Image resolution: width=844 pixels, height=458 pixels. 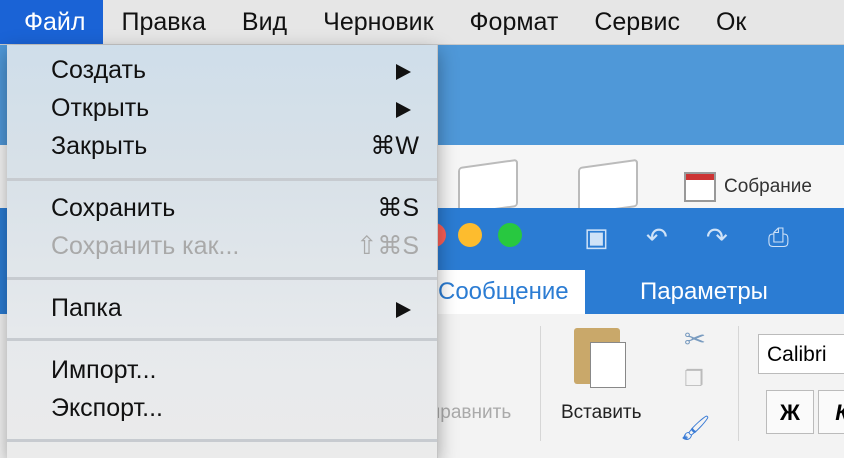 What do you see at coordinates (470, 235) in the screenshot?
I see `minimize-window-icon` at bounding box center [470, 235].